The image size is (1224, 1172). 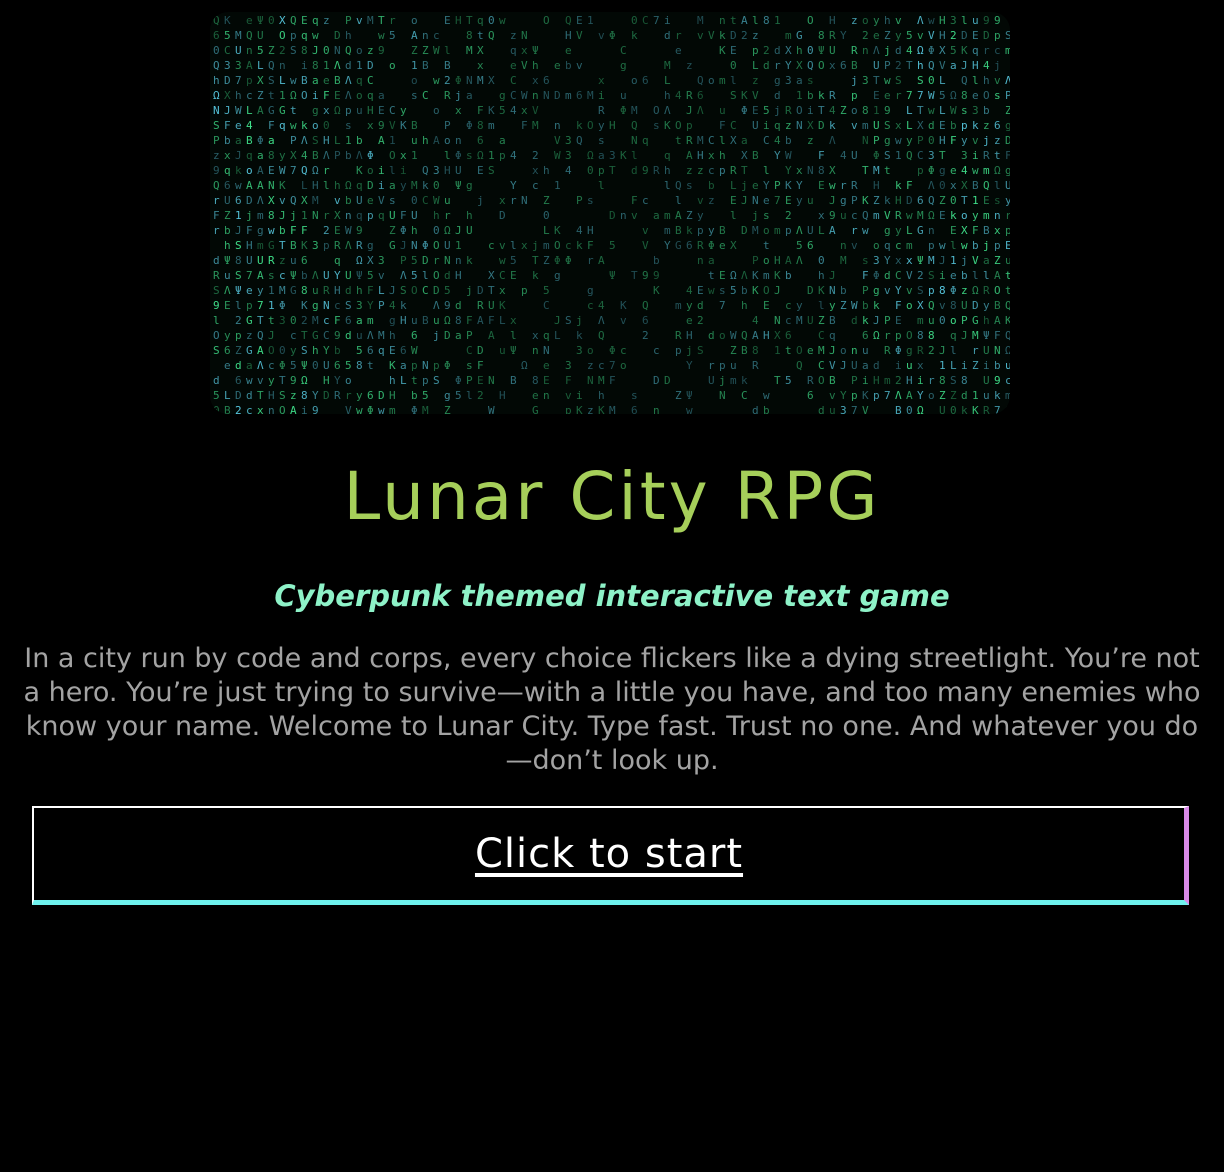 What do you see at coordinates (931, 140) in the screenshot?
I see `svg-text: 0` at bounding box center [931, 140].